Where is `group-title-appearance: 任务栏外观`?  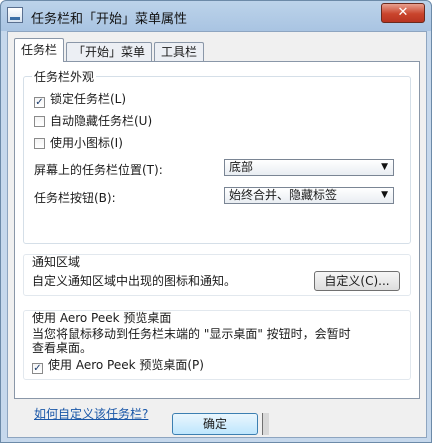 group-title-appearance: 任务栏外观 is located at coordinates (64, 76).